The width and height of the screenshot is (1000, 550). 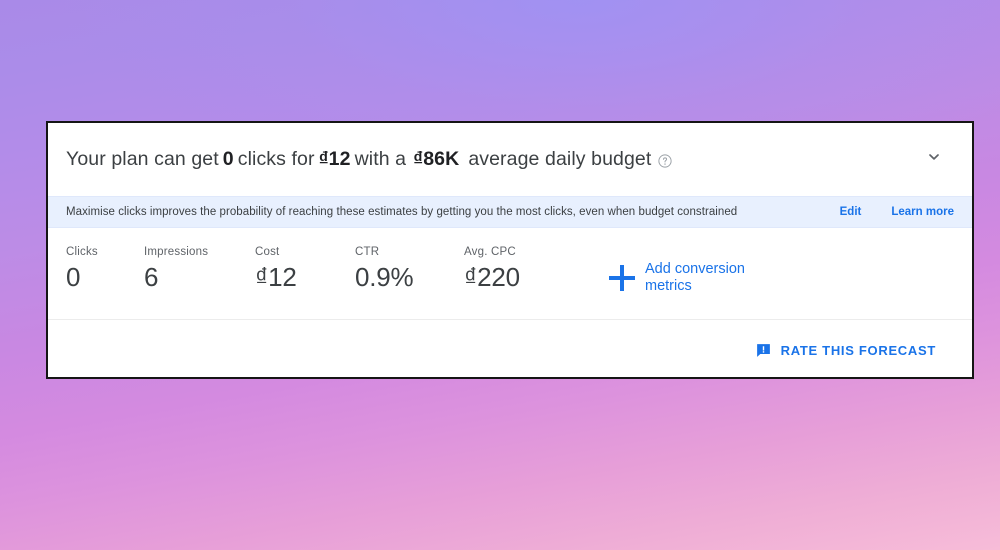 What do you see at coordinates (492, 277) in the screenshot?
I see `metric-avg-cpc-value: ₫220` at bounding box center [492, 277].